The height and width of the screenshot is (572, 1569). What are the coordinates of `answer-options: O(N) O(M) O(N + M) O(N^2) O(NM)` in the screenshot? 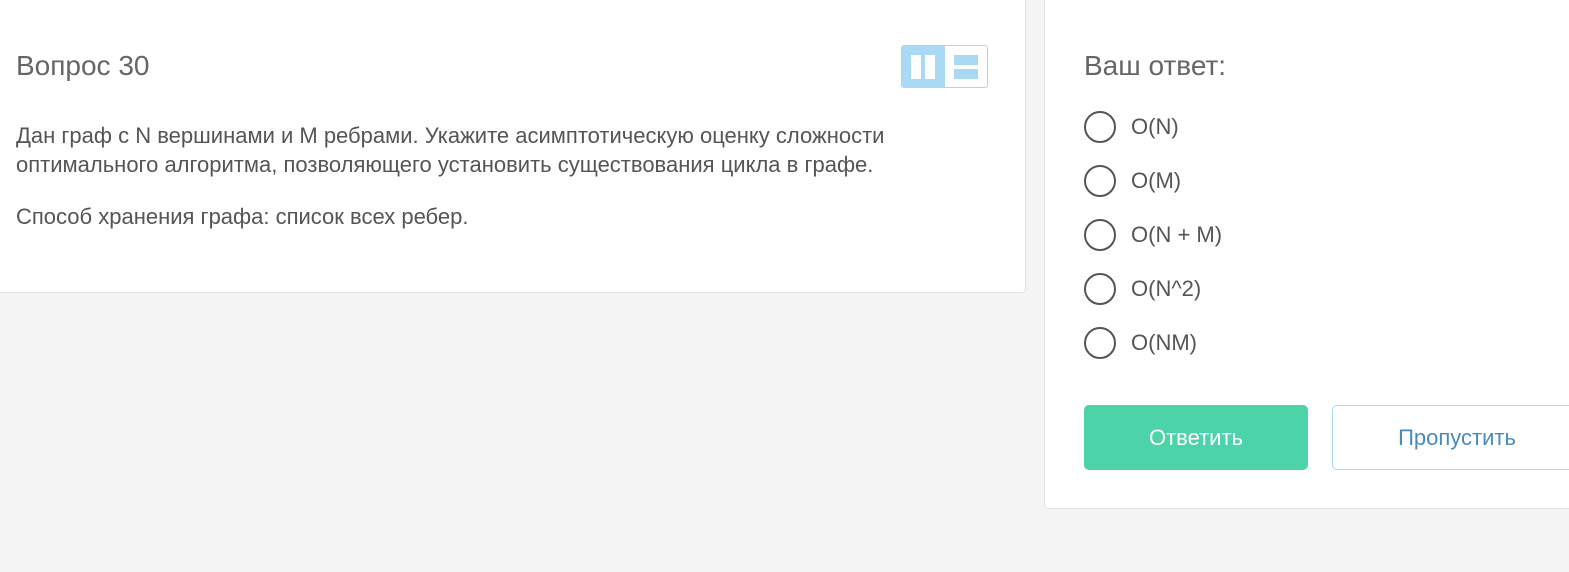 It's located at (1153, 244).